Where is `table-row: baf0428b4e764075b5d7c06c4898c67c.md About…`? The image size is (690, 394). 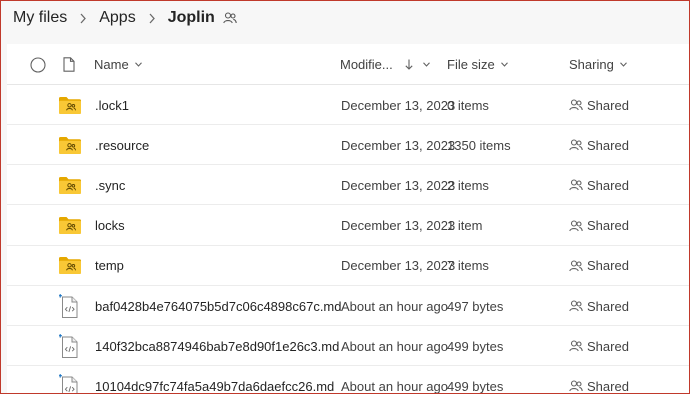
table-row: baf0428b4e764075b5d7c06c4898c67c.md About… is located at coordinates (348, 306).